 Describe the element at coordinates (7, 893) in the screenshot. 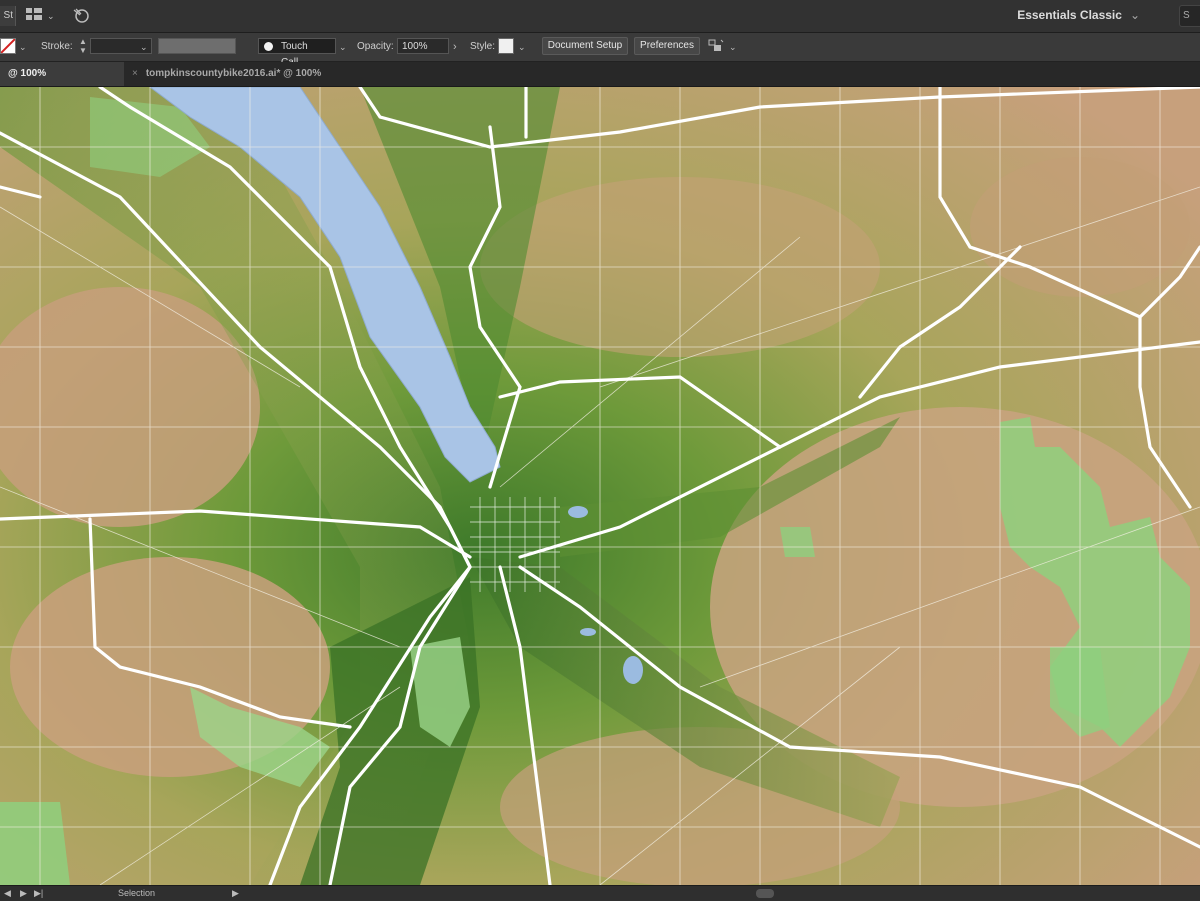

I see `nav-prev-icon: ◀` at that location.